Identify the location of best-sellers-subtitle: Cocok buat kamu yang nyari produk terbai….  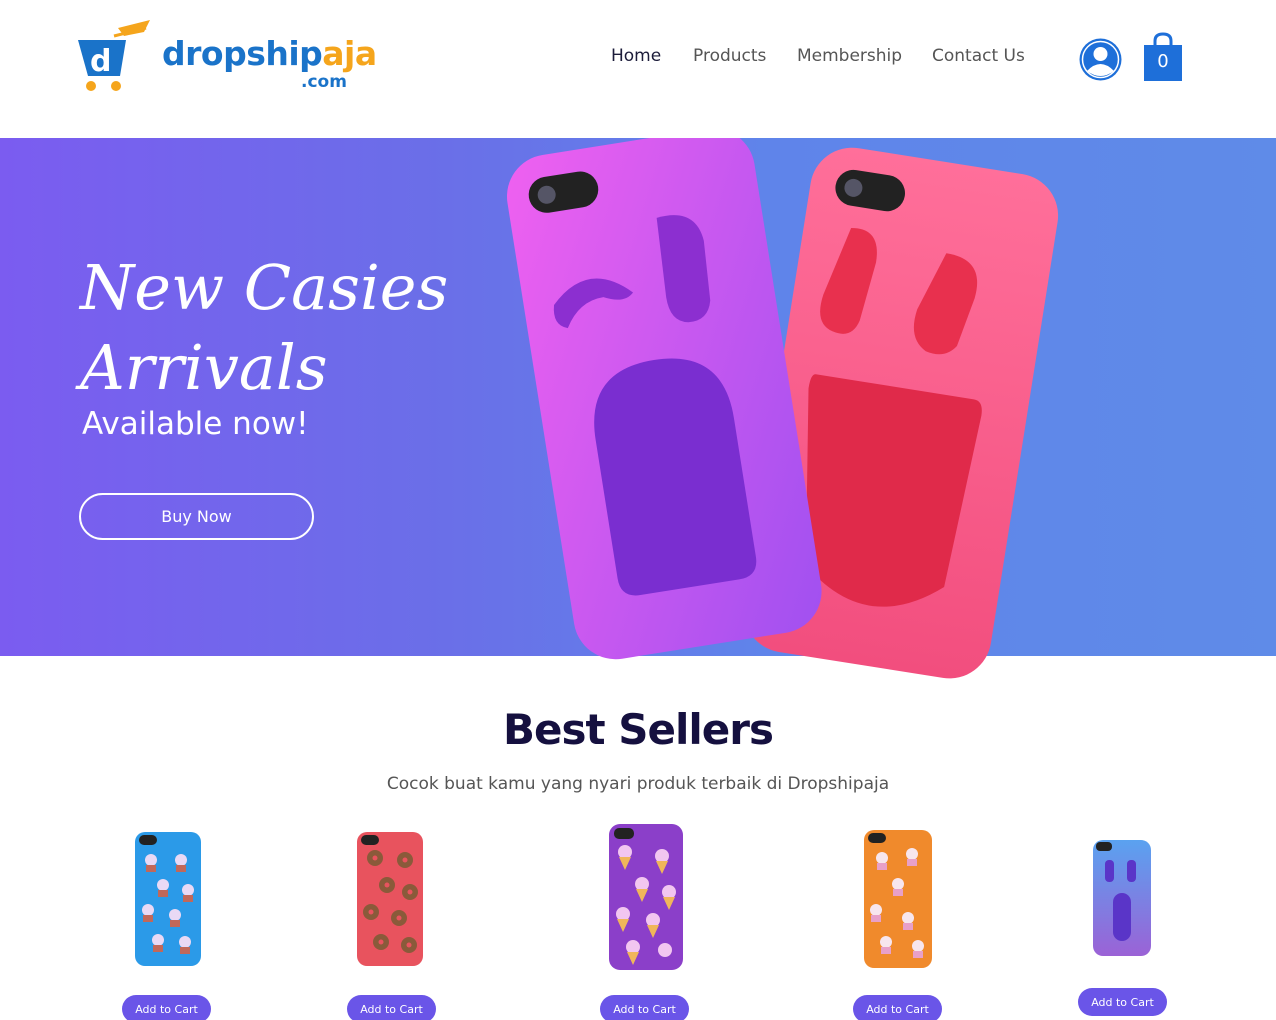
(638, 784).